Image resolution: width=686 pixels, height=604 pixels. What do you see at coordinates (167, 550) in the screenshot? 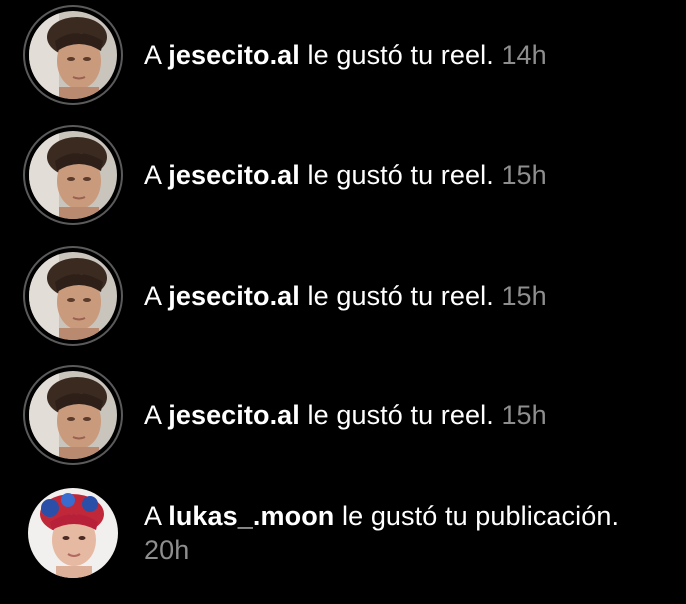
I see `notification-timestamp: 20h` at bounding box center [167, 550].